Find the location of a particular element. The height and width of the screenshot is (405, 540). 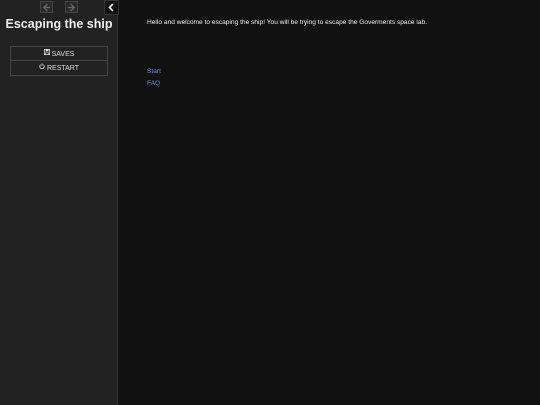

saves-label: SAVES is located at coordinates (63, 54).